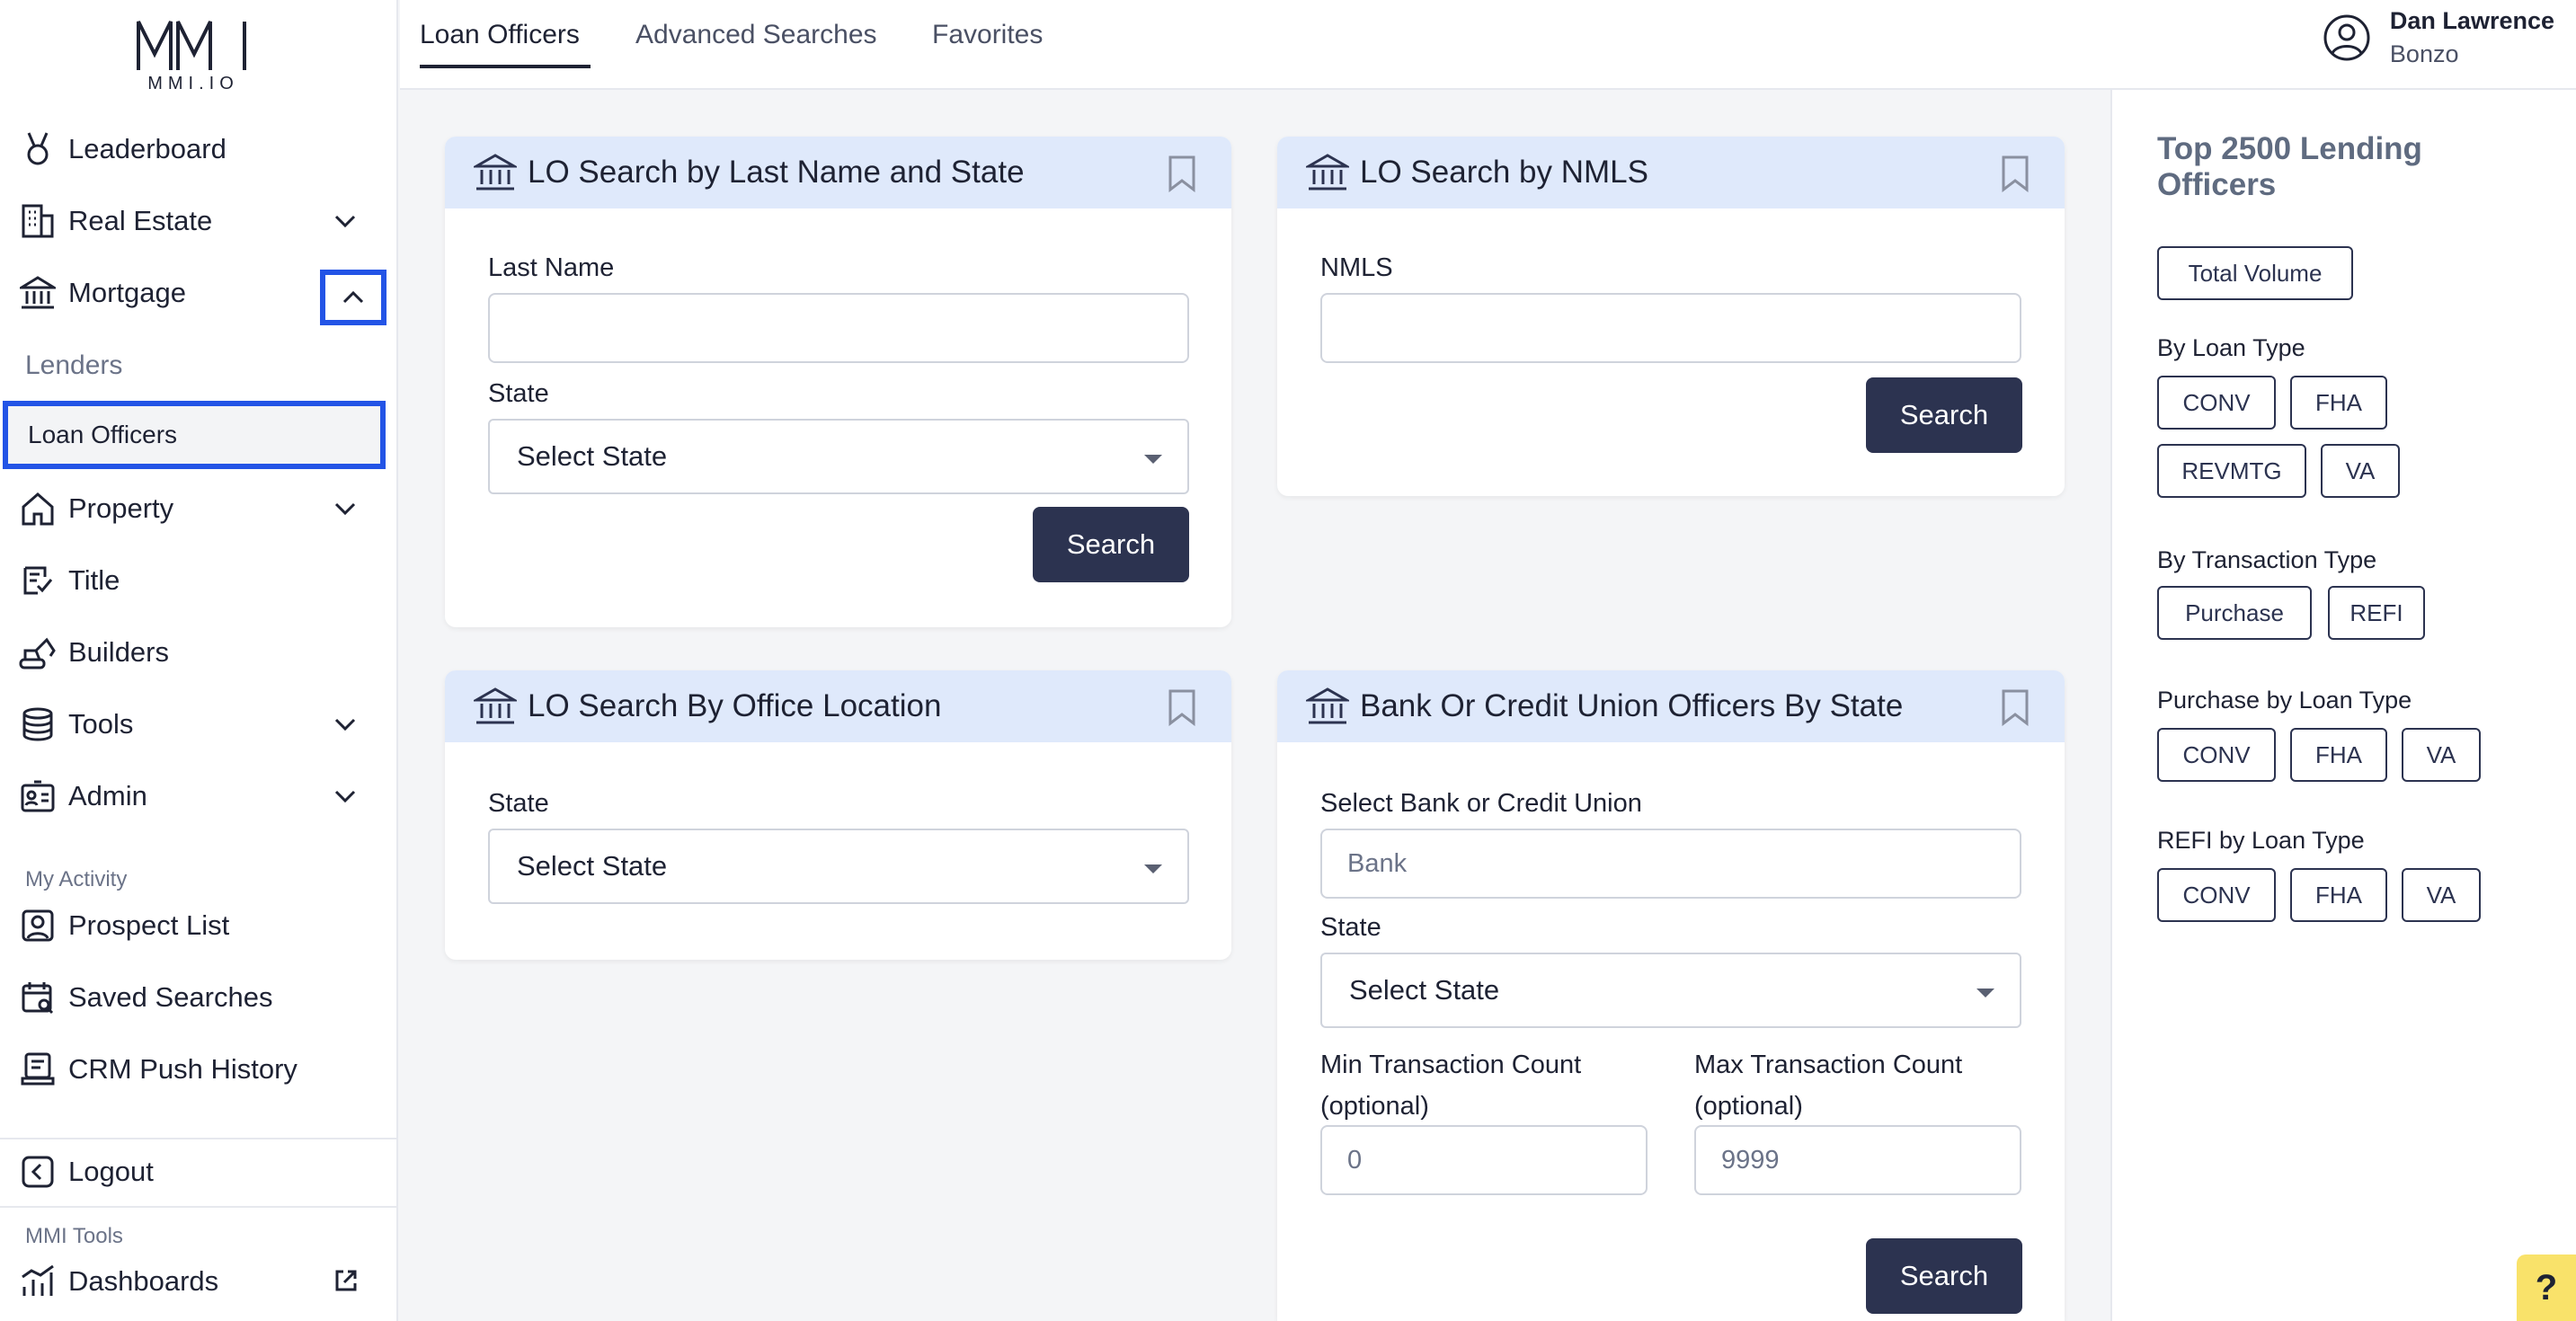 This screenshot has height=1321, width=2576. Describe the element at coordinates (2284, 700) in the screenshot. I see `purchase-by-loan-type-label: Purchase by Loan Type` at that location.